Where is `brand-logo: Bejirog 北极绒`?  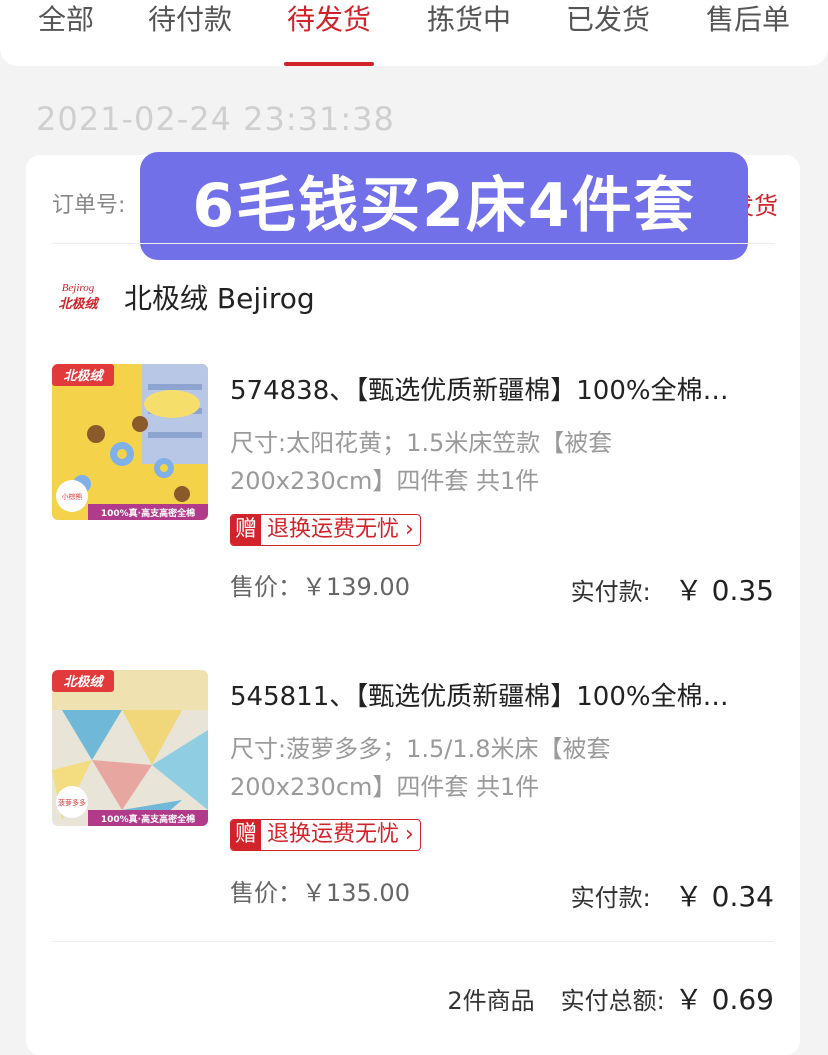
brand-logo: Bejirog 北极绒 is located at coordinates (78, 297).